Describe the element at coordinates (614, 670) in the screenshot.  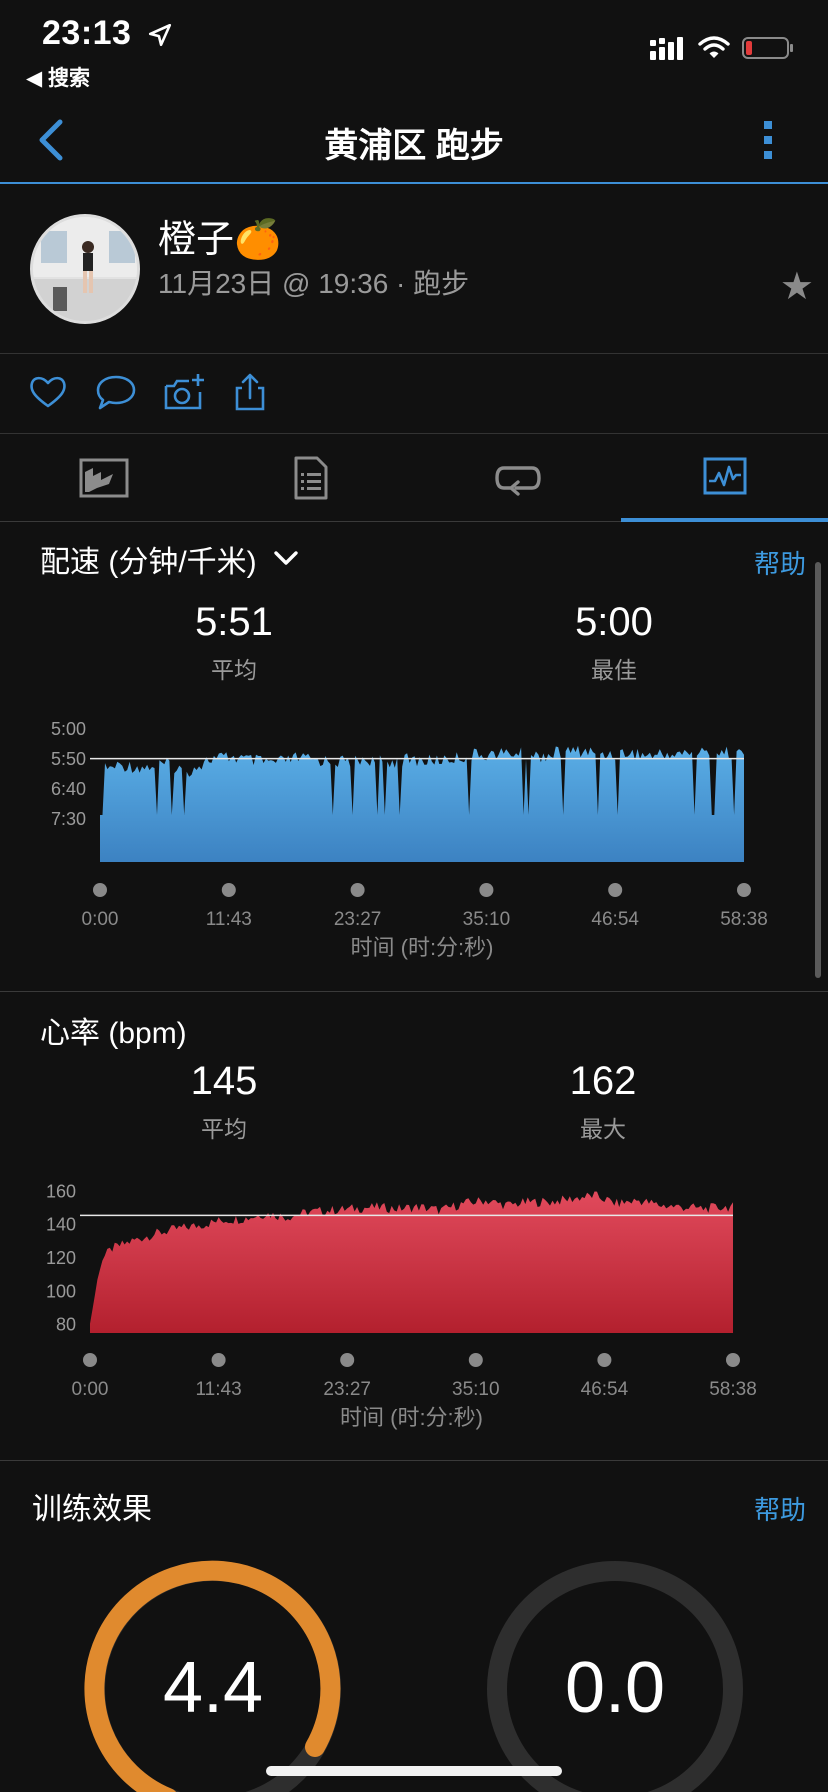
I see `pace-best-label: 最佳` at that location.